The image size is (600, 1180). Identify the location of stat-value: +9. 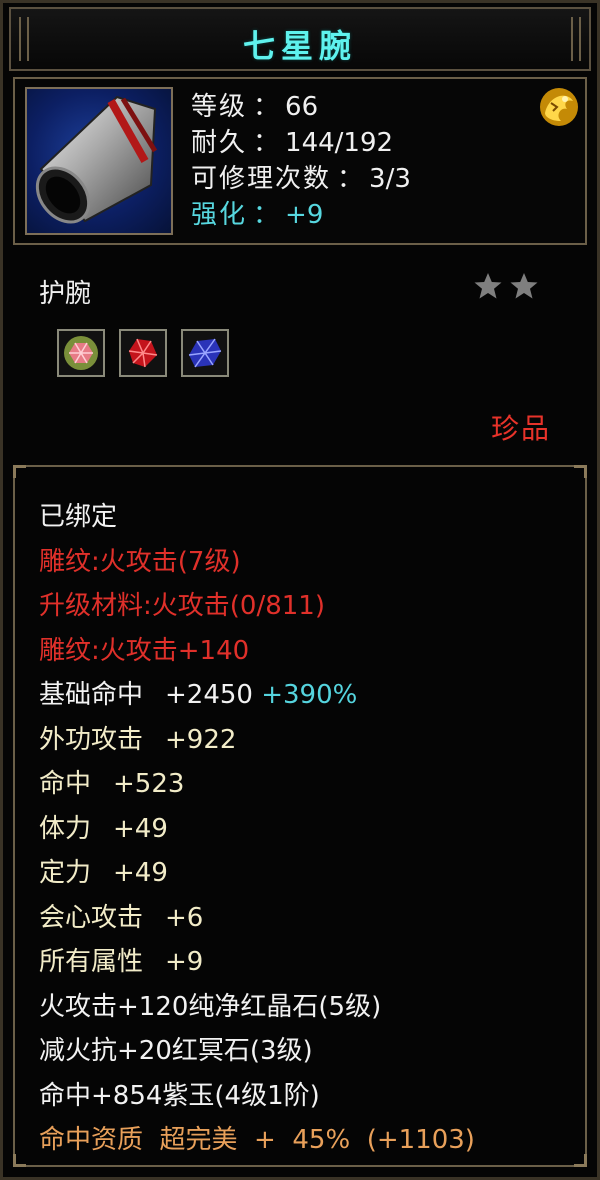
(184, 962).